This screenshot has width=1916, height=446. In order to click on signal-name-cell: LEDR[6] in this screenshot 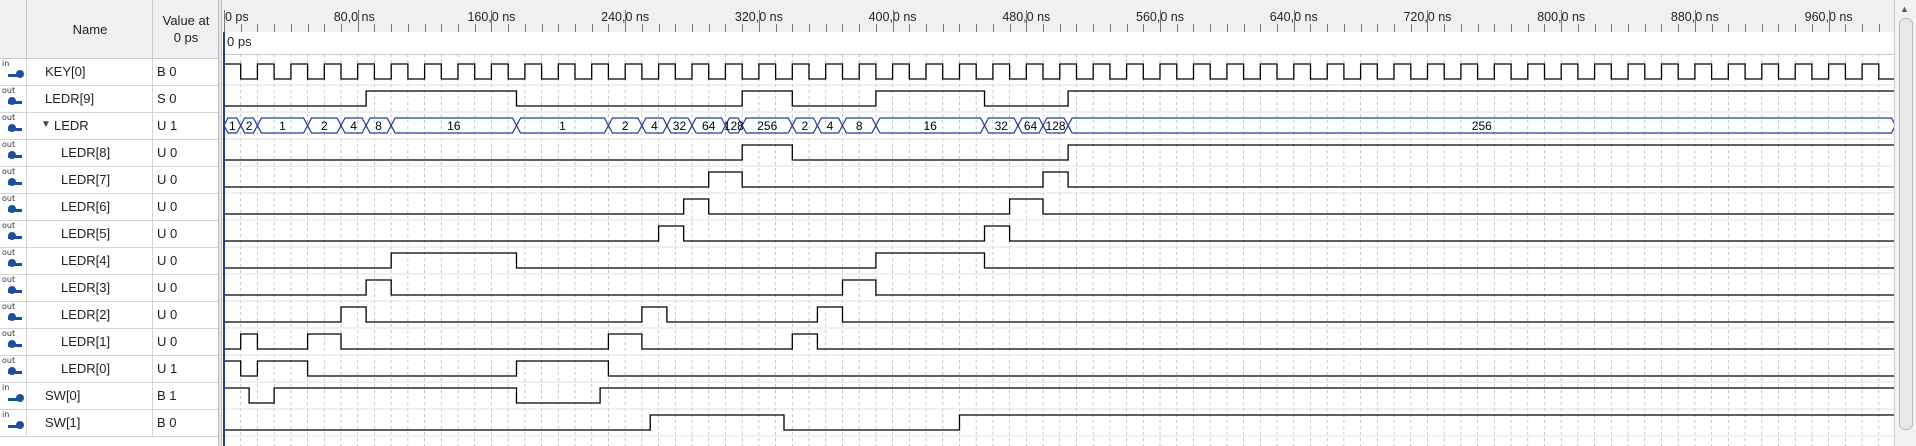, I will do `click(89, 206)`.